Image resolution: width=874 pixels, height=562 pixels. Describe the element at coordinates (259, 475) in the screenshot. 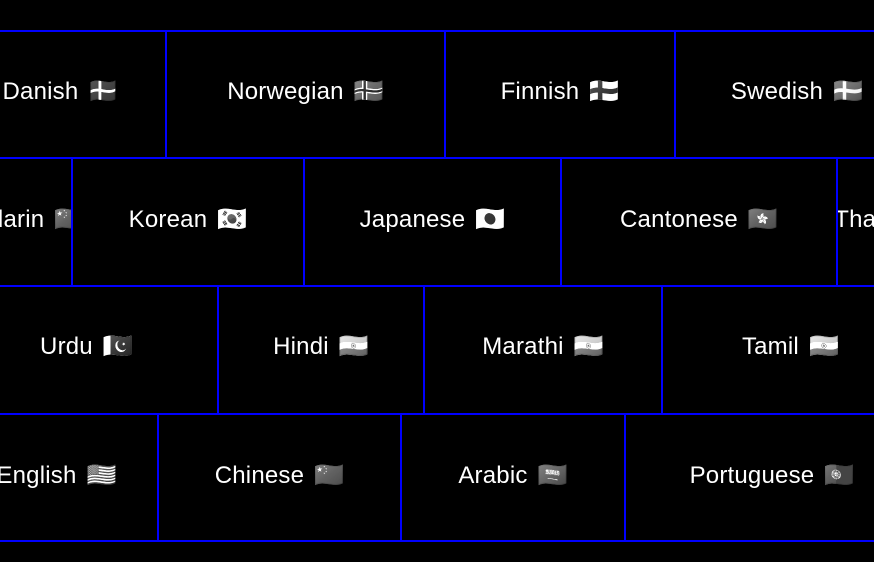

I see `language-label: Chinese` at that location.